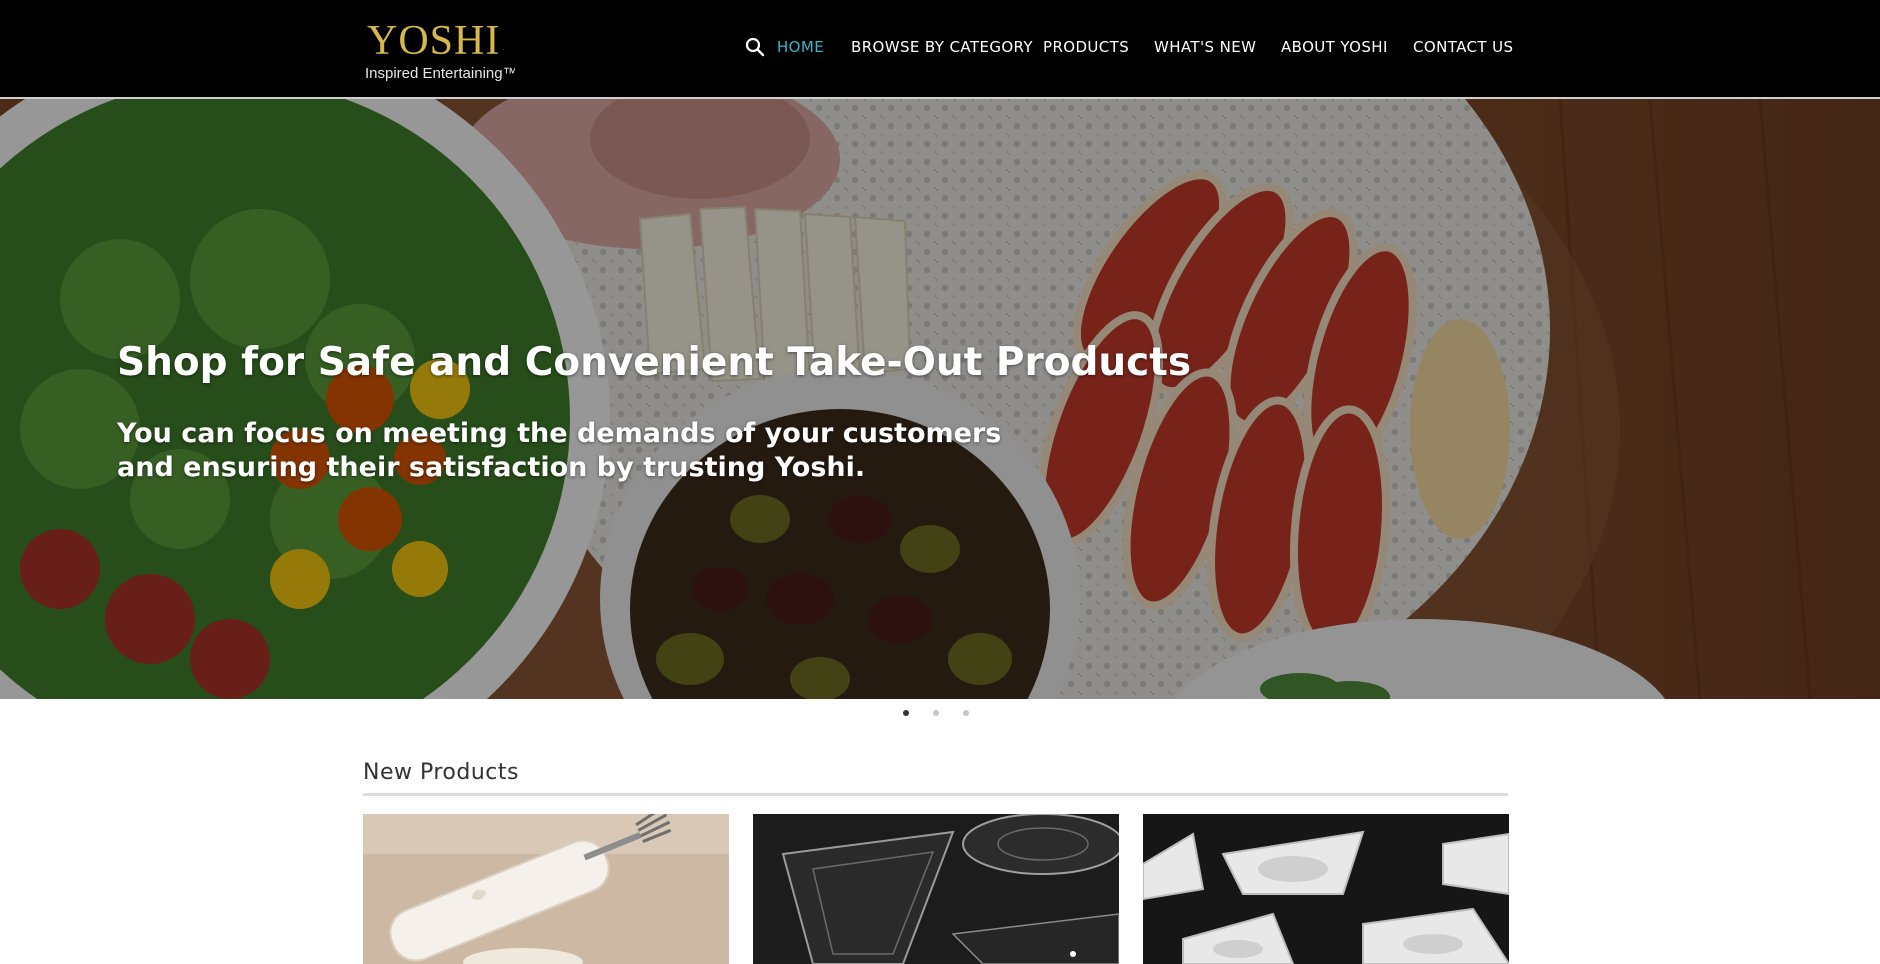 The image size is (1880, 964). I want to click on clear-triangle-plates-photo, so click(936, 889).